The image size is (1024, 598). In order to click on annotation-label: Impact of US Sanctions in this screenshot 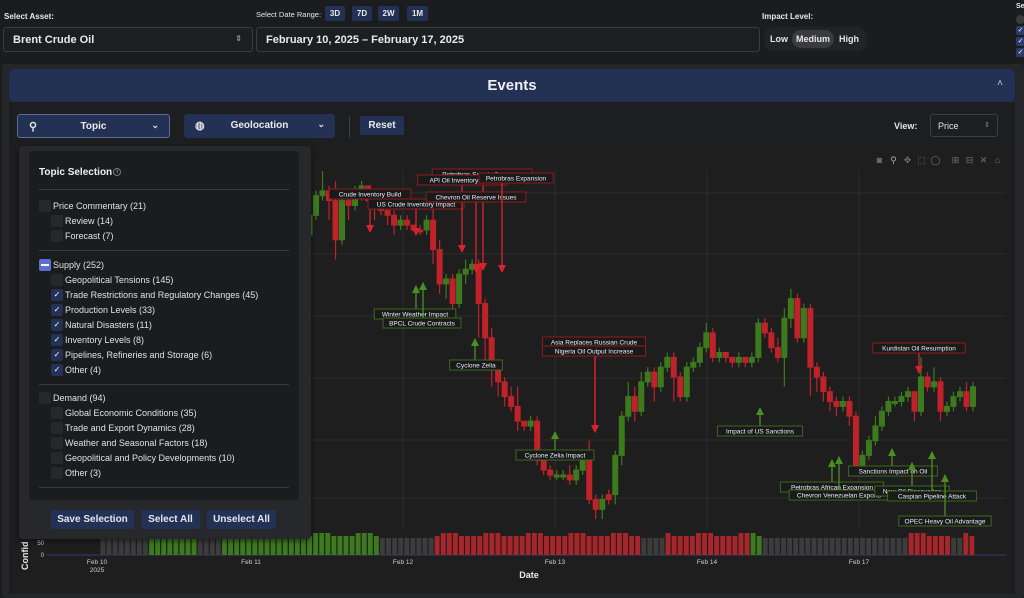, I will do `click(760, 432)`.